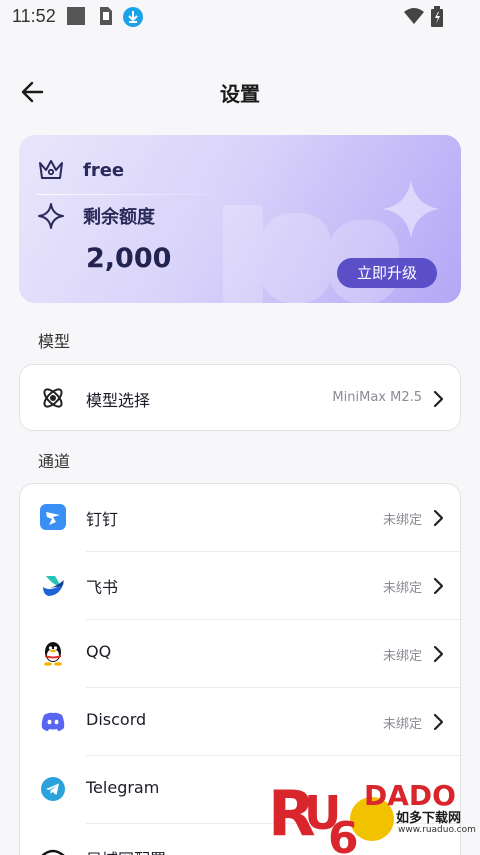  Describe the element at coordinates (240, 722) in the screenshot. I see `row-discord: Discord 未绑定` at that location.